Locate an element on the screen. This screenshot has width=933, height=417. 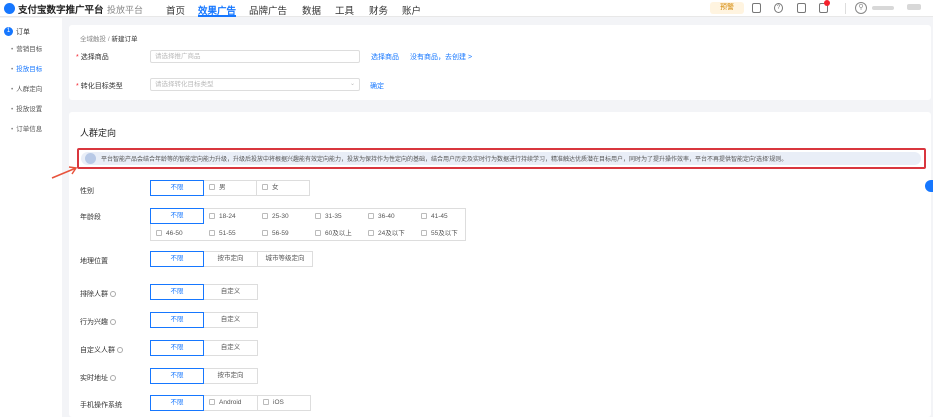
create-product-link: 没有商品，去创建 > is located at coordinates (441, 57).